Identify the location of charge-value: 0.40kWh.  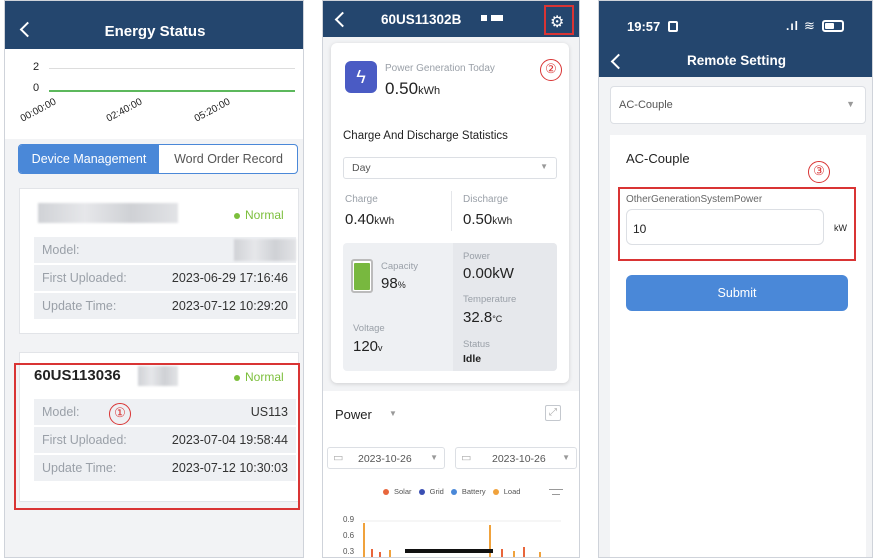
(370, 219).